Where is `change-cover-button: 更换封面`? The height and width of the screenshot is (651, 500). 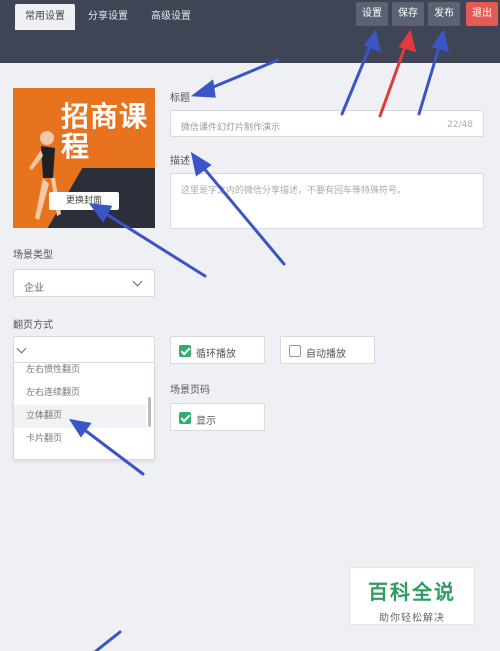
change-cover-button: 更换封面 is located at coordinates (84, 201).